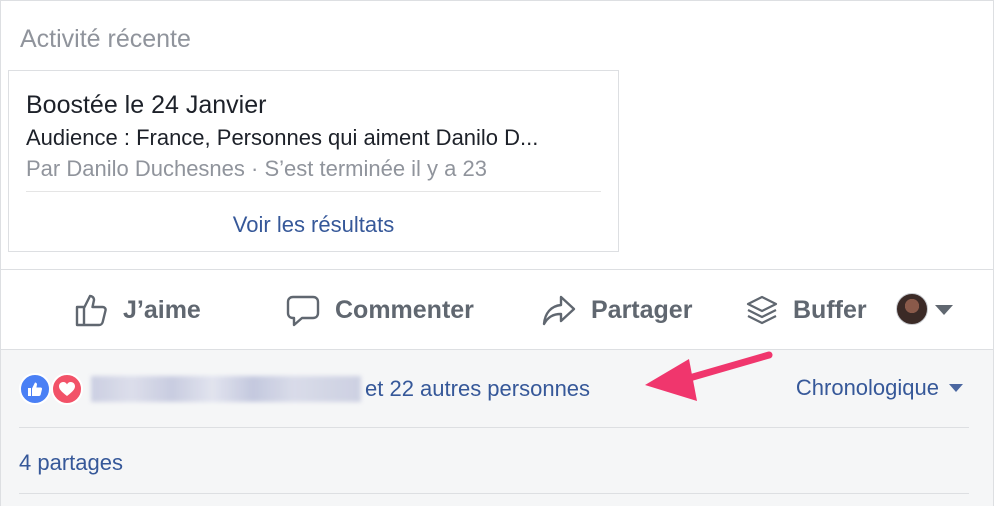 Image resolution: width=996 pixels, height=506 pixels. What do you see at coordinates (762, 310) in the screenshot?
I see `buffer-layers-icon` at bounding box center [762, 310].